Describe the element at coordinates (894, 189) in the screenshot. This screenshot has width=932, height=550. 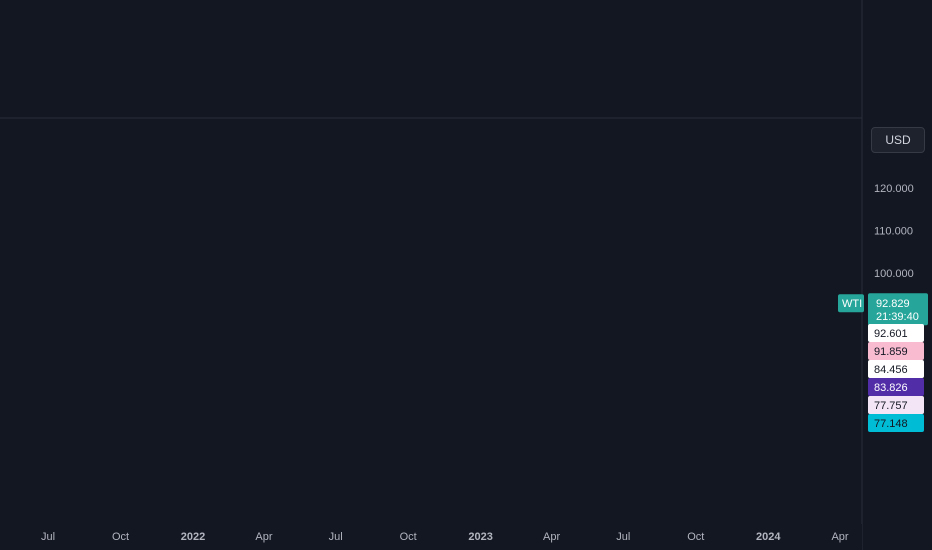
I see `price-tick-label: 120.000` at that location.